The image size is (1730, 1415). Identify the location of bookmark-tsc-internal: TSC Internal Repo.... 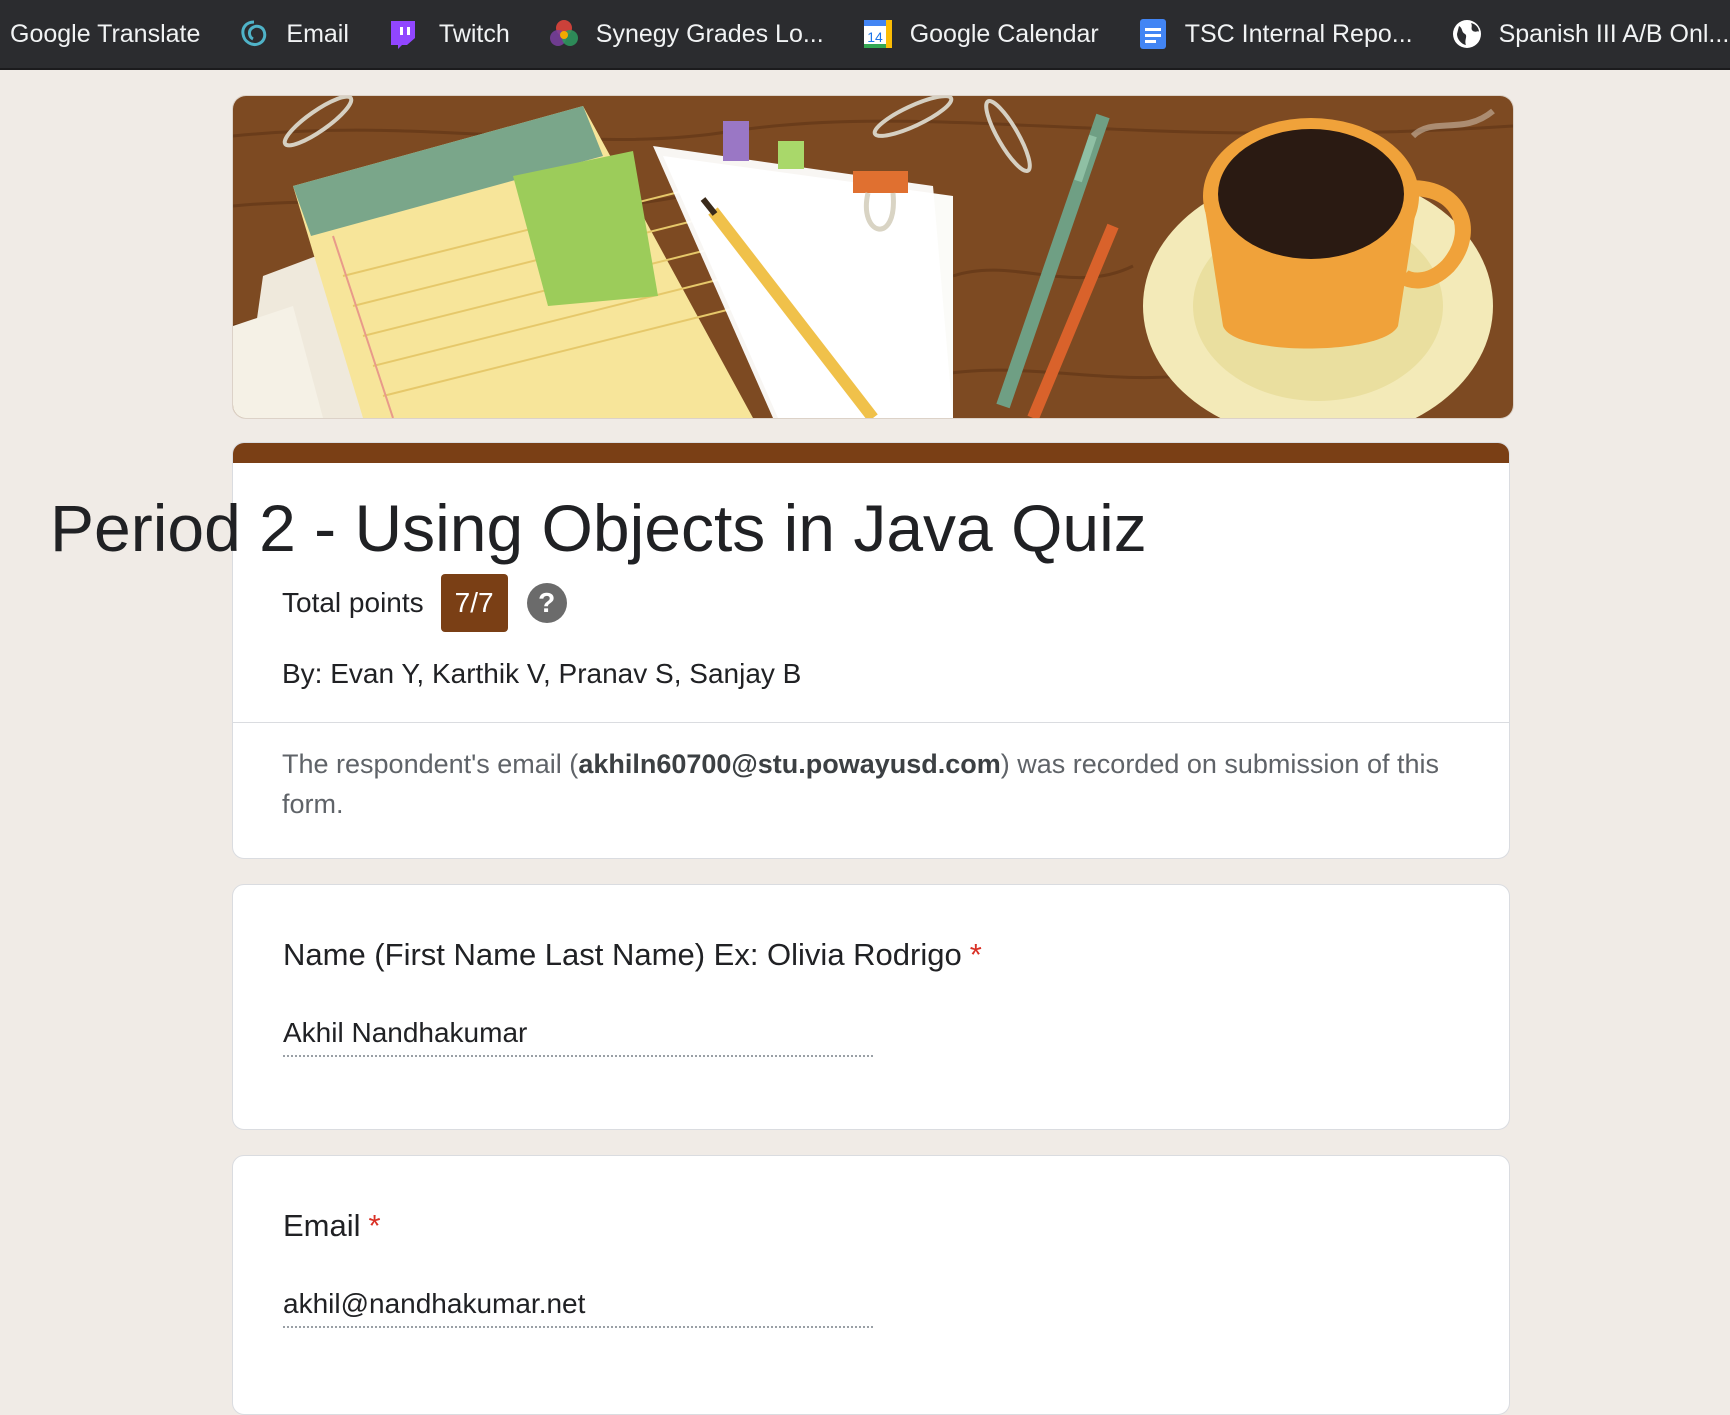
(1275, 34).